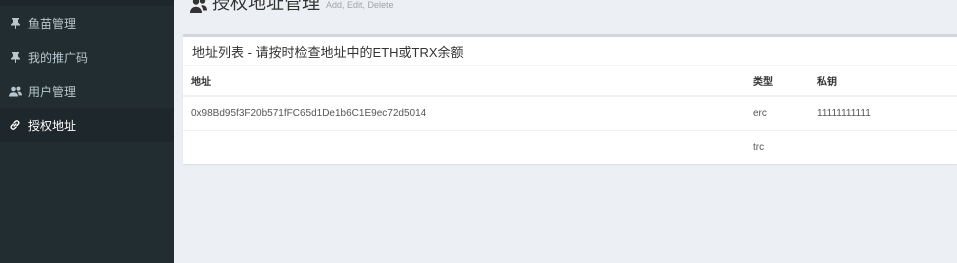 The height and width of the screenshot is (263, 957). What do you see at coordinates (87, 23) in the screenshot?
I see `sidebar-item-fry-management: 鱼苗管理` at bounding box center [87, 23].